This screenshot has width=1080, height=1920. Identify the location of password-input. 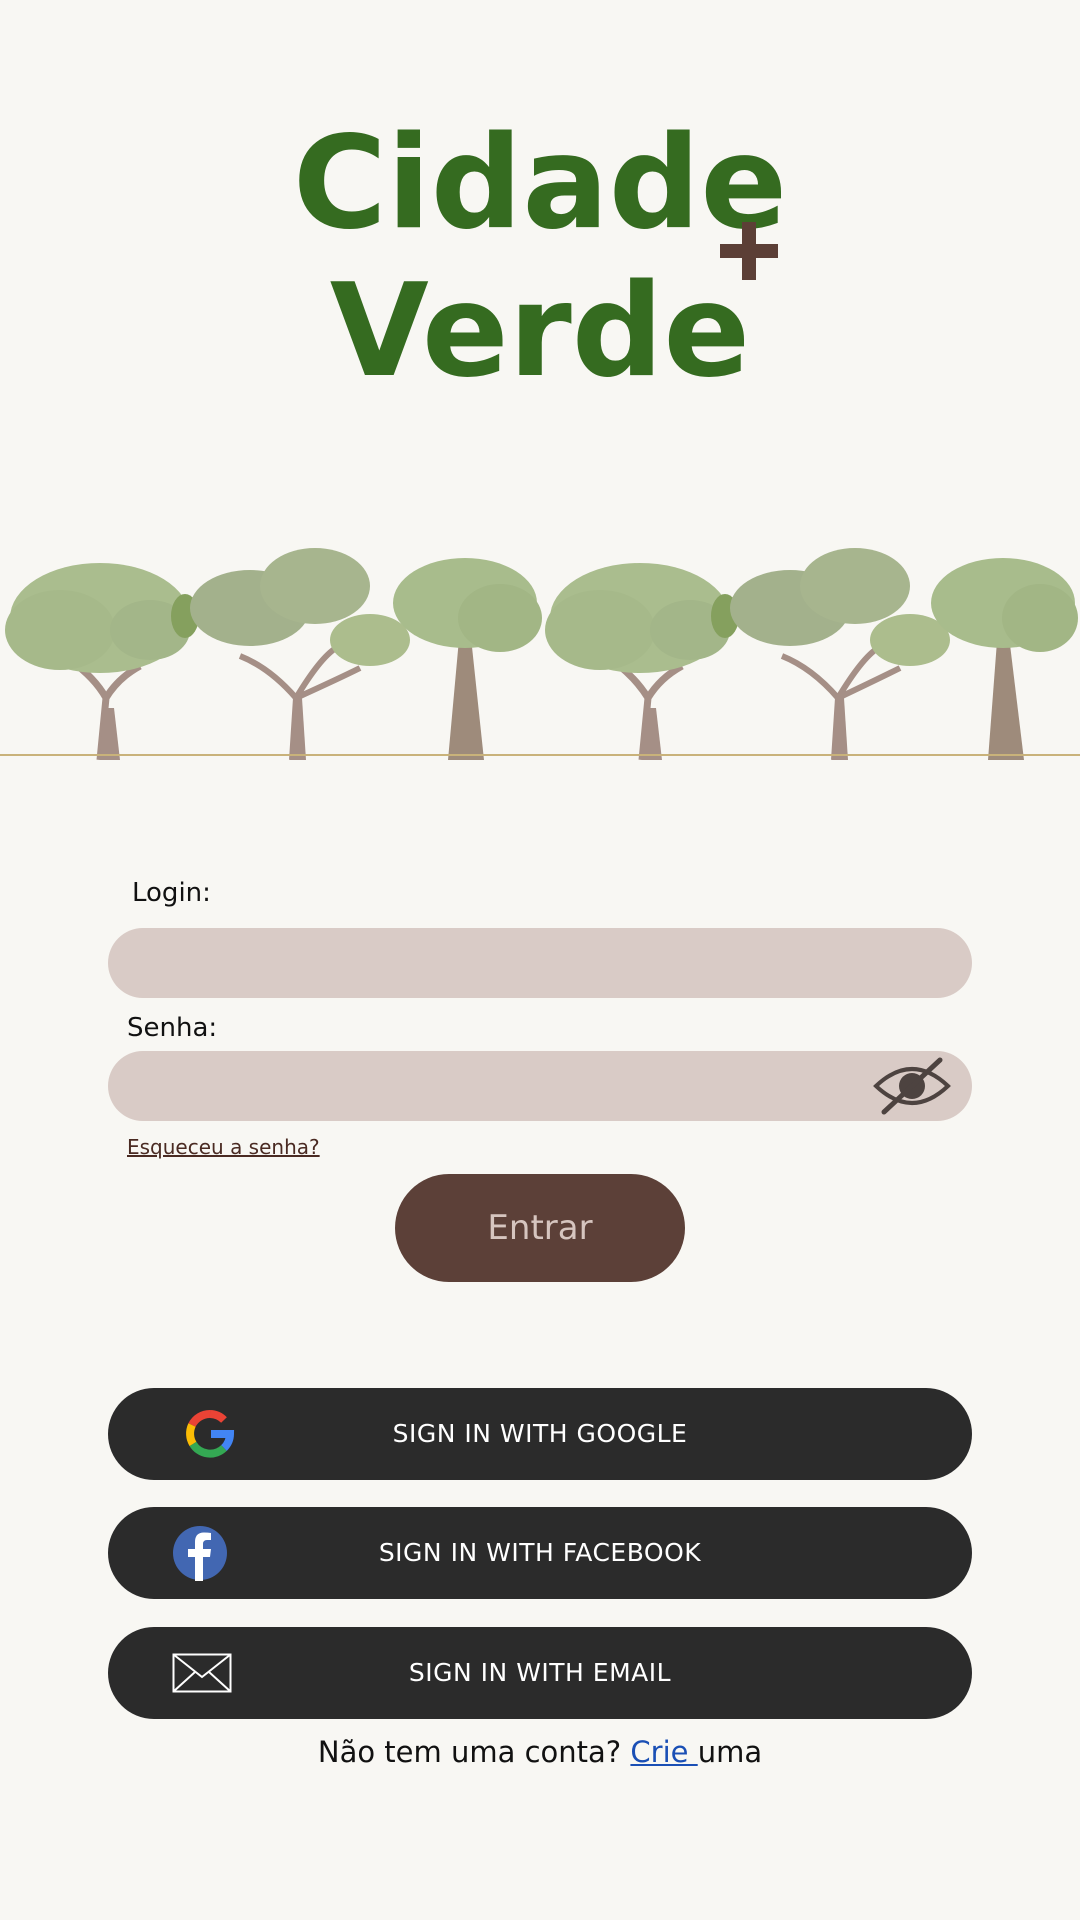
(540, 1086).